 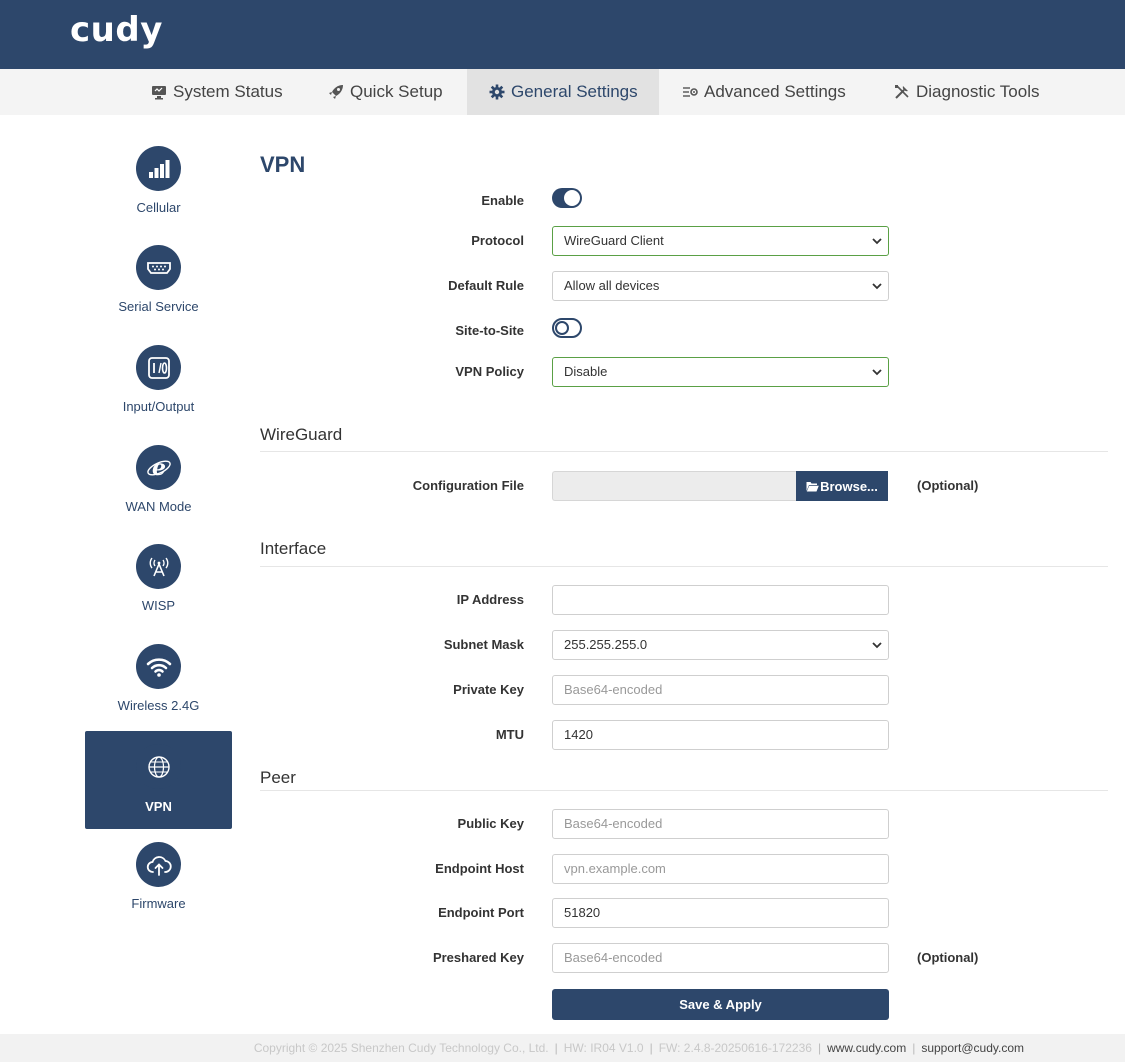 What do you see at coordinates (158, 306) in the screenshot?
I see `sidebar-item-label: Serial Service` at bounding box center [158, 306].